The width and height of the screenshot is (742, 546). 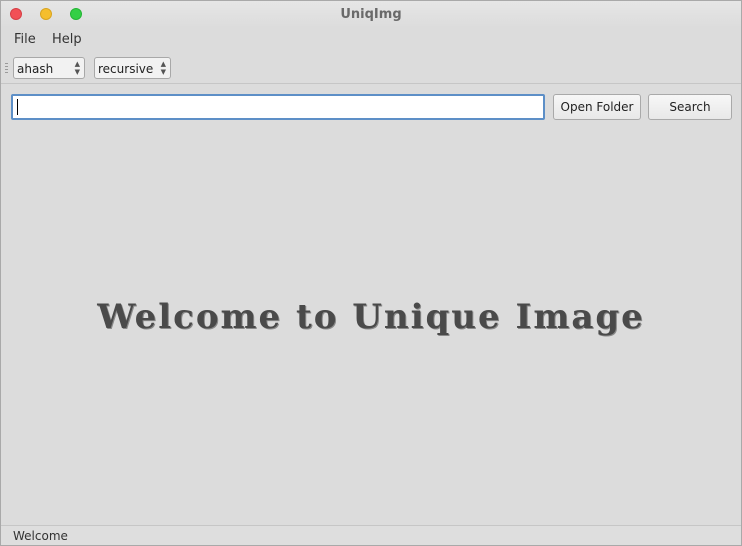 I want to click on text-caret, so click(x=17, y=107).